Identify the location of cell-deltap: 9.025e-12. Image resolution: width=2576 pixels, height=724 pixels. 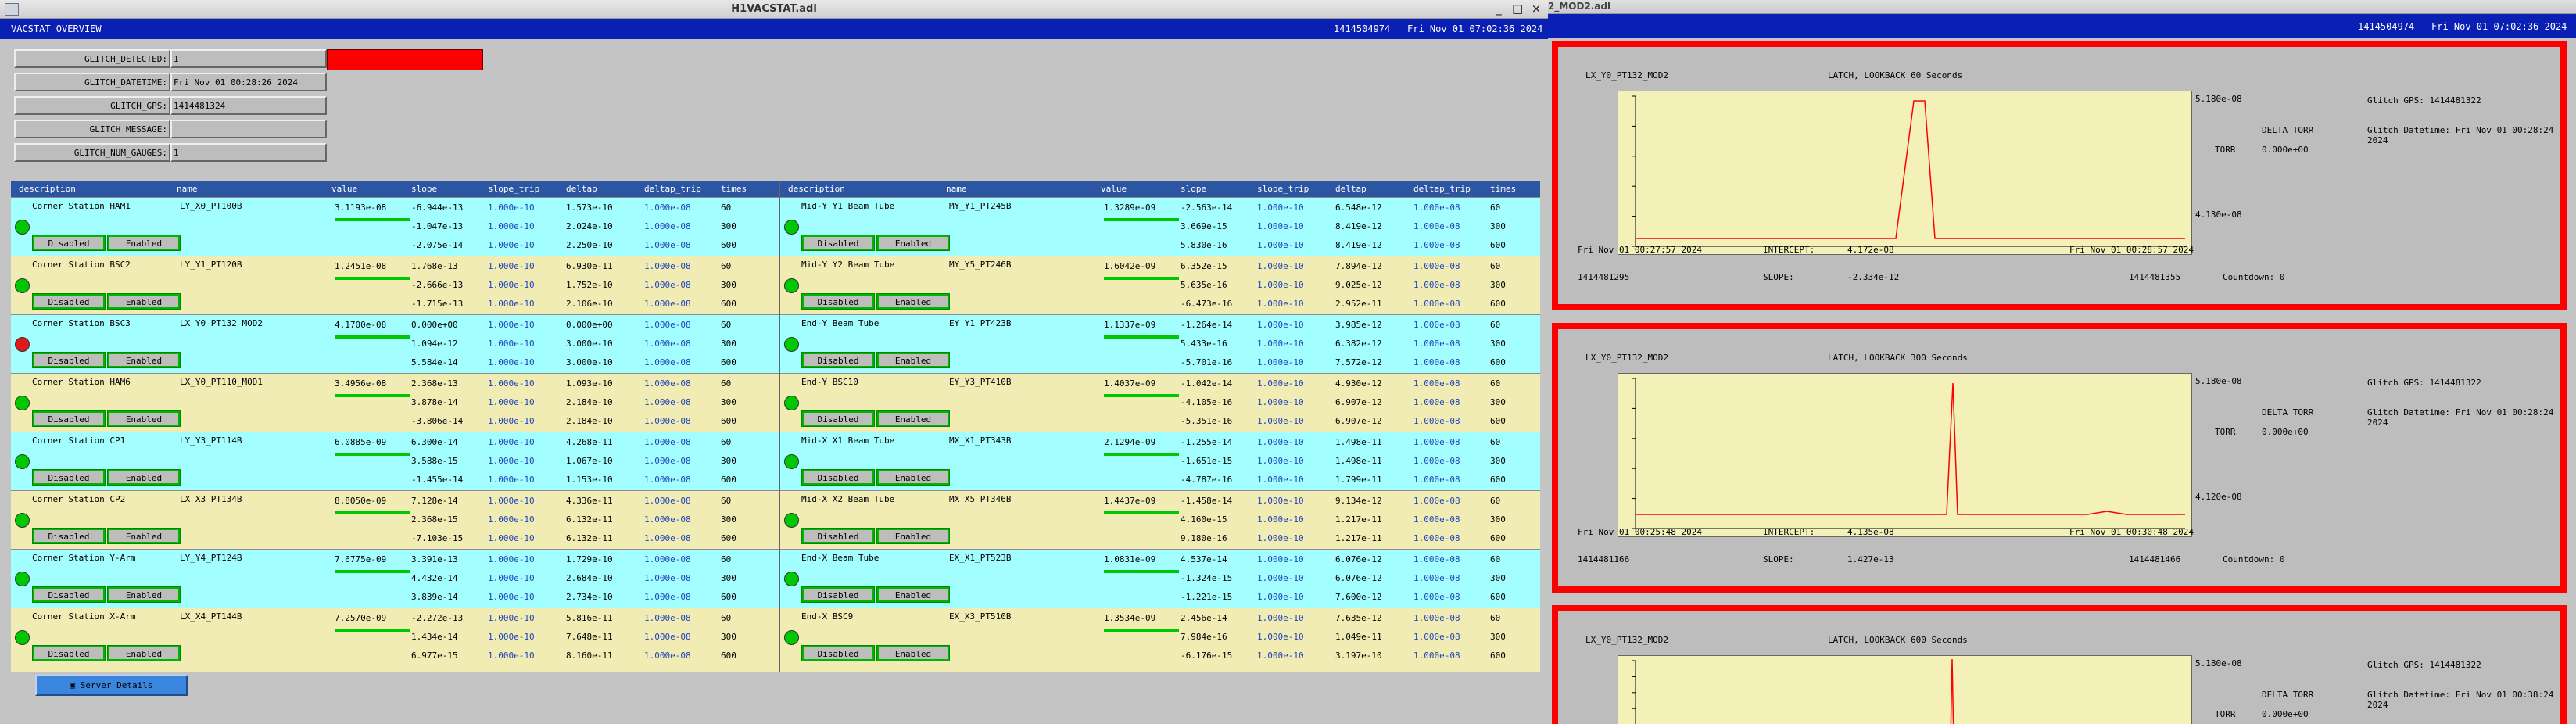
(1358, 285).